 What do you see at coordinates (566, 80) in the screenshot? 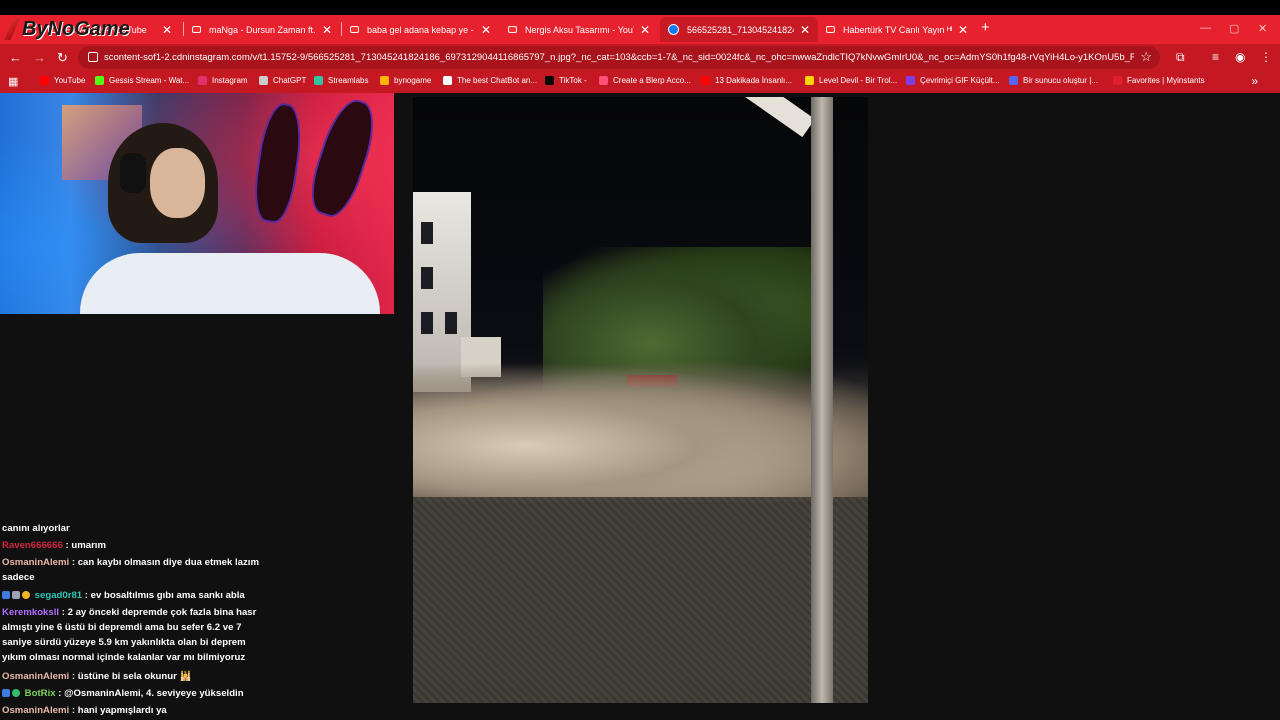
I see `bookmark-item: TikTok -` at bounding box center [566, 80].